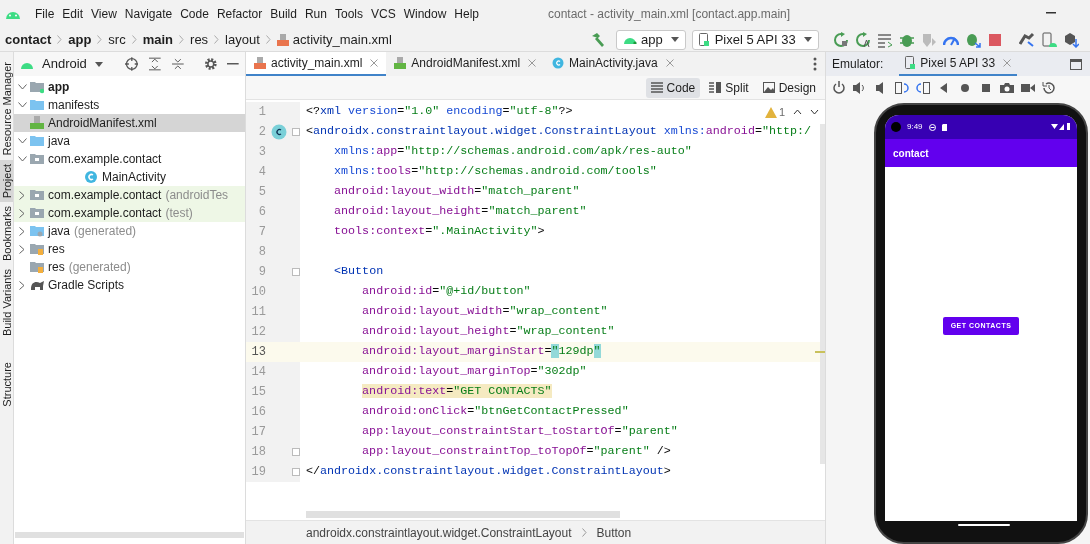 Image resolution: width=1090 pixels, height=544 pixels. I want to click on menu-item: Run, so click(315, 14).